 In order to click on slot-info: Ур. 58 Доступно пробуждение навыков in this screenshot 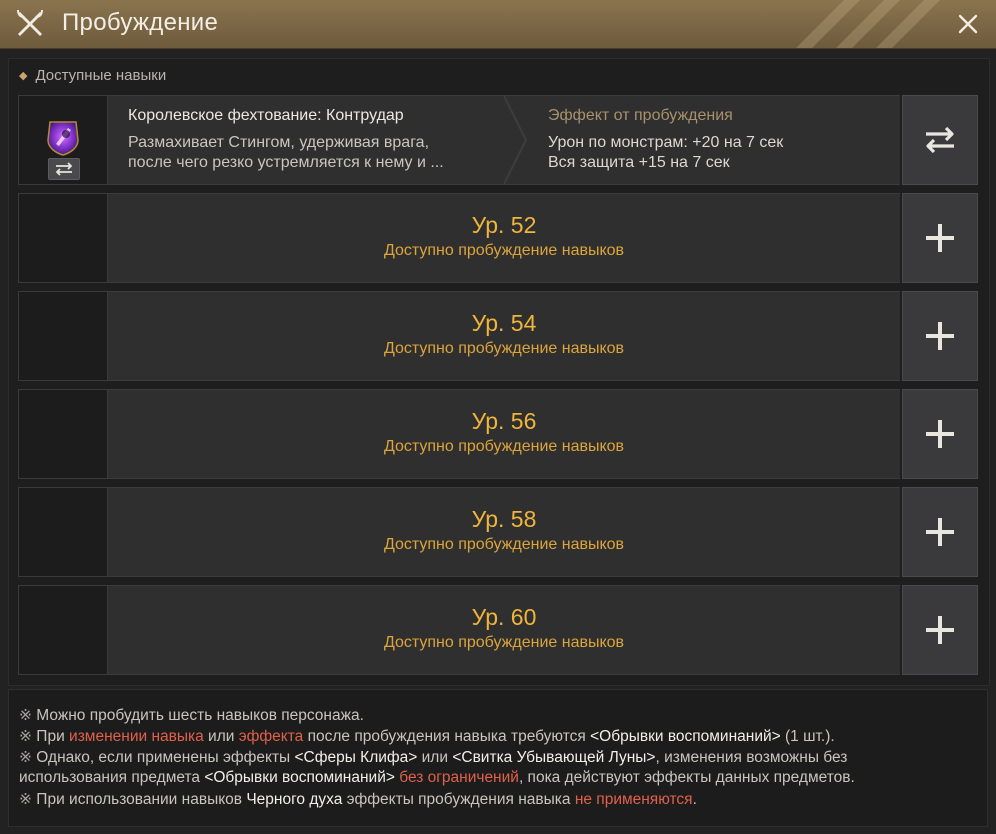, I will do `click(504, 532)`.